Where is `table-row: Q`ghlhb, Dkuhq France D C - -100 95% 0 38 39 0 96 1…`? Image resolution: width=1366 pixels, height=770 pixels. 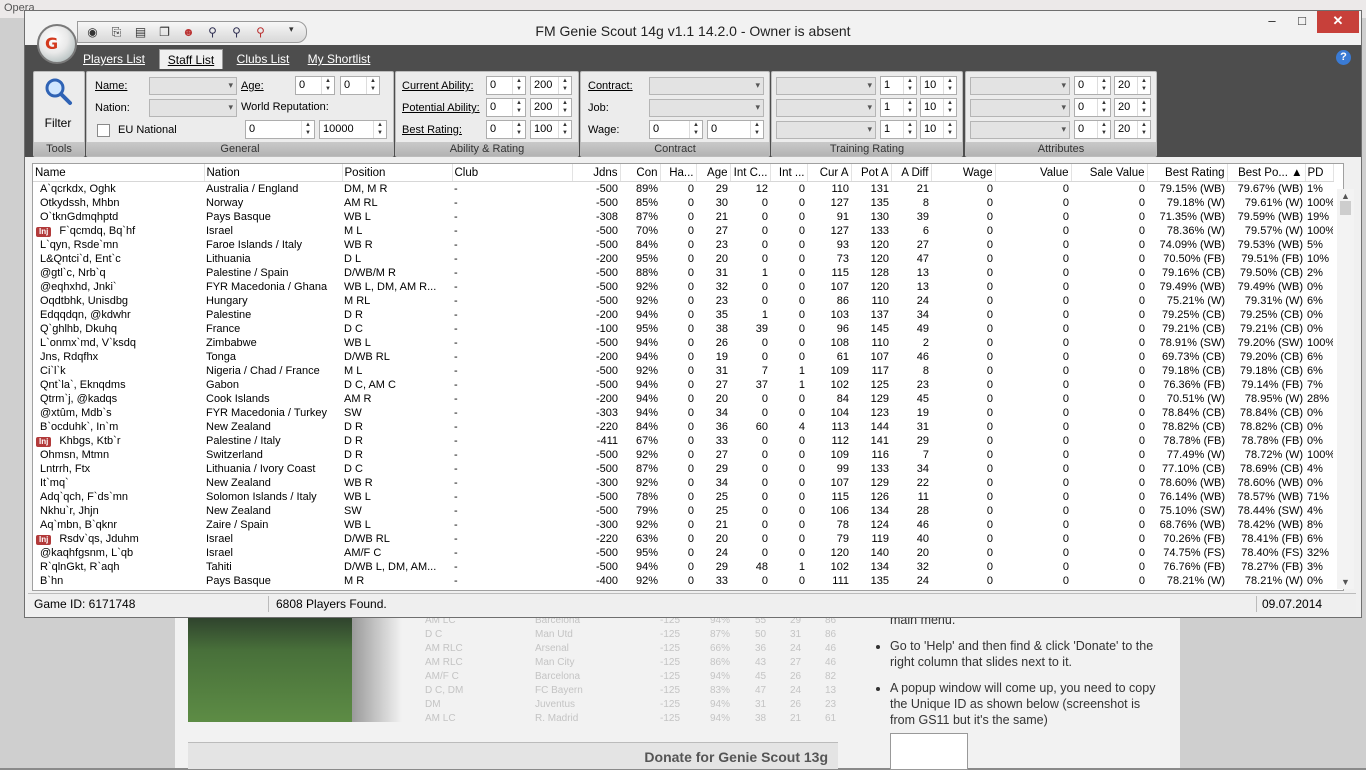
table-row: Q`ghlhb, Dkuhq France D C - -100 95% 0 38 39 0 96 1… is located at coordinates (683, 329).